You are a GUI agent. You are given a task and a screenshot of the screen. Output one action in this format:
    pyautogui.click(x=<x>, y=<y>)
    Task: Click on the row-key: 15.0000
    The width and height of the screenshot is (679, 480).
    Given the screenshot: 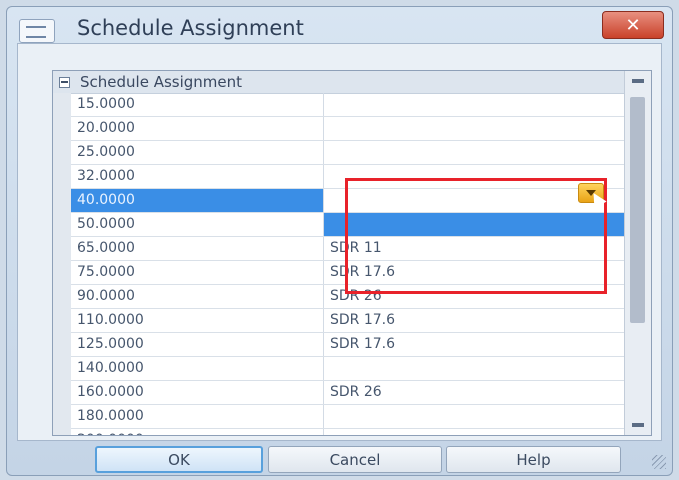 What is the action you would take?
    pyautogui.click(x=197, y=104)
    